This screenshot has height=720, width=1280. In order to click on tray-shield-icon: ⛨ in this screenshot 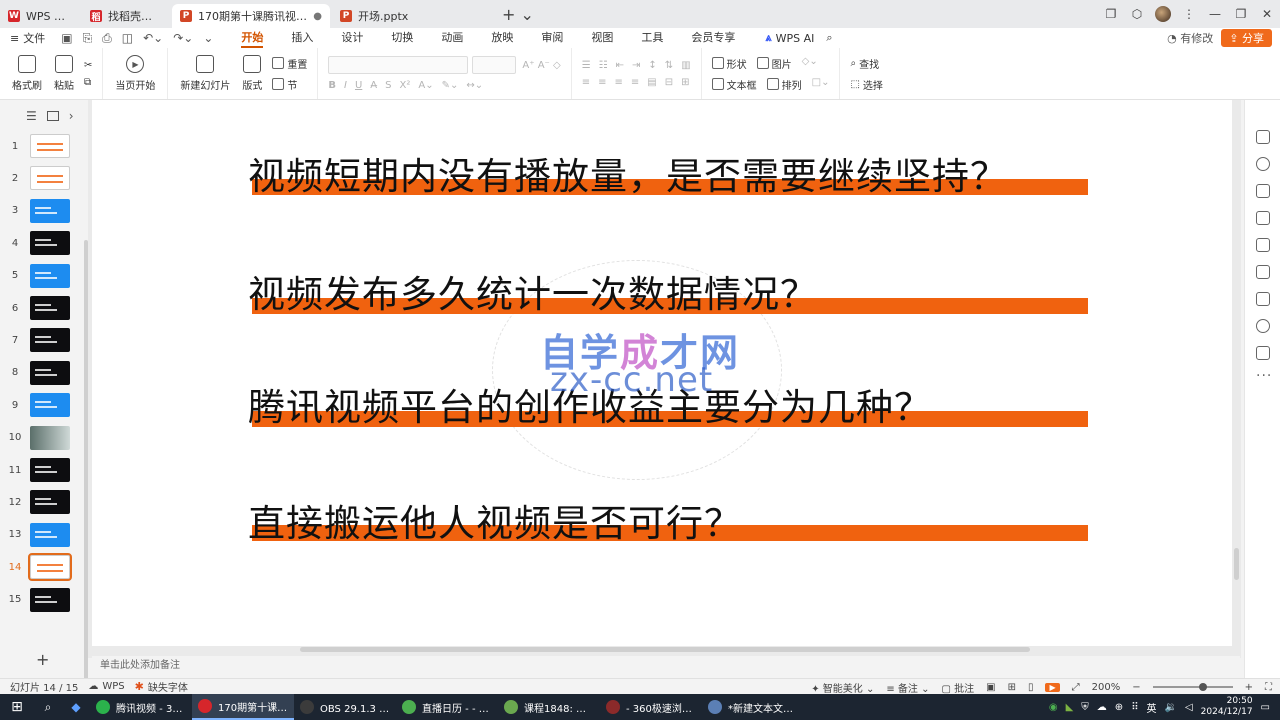, I will do `click(1085, 707)`.